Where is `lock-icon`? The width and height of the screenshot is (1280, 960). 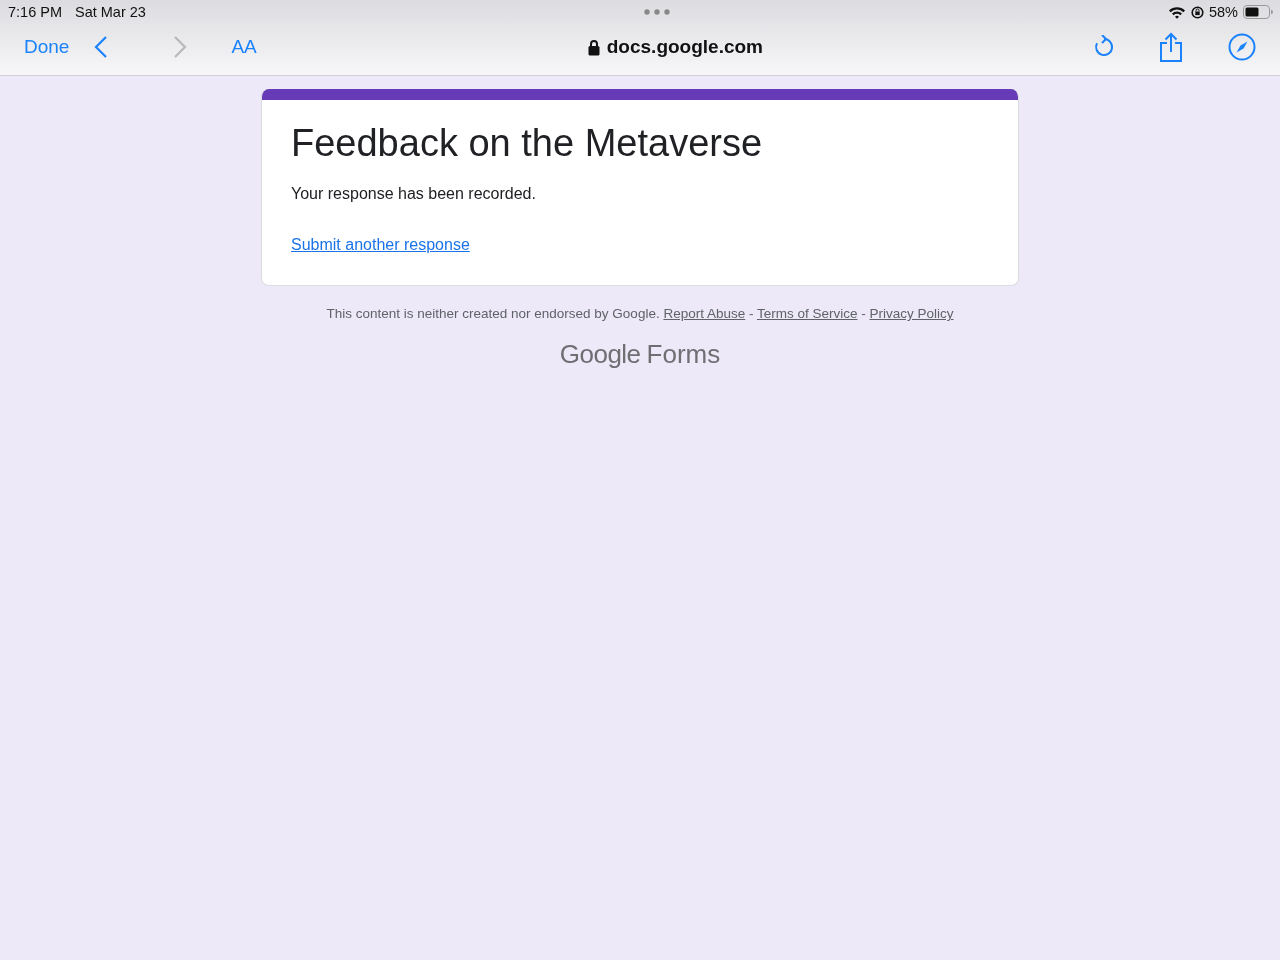
lock-icon is located at coordinates (593, 47).